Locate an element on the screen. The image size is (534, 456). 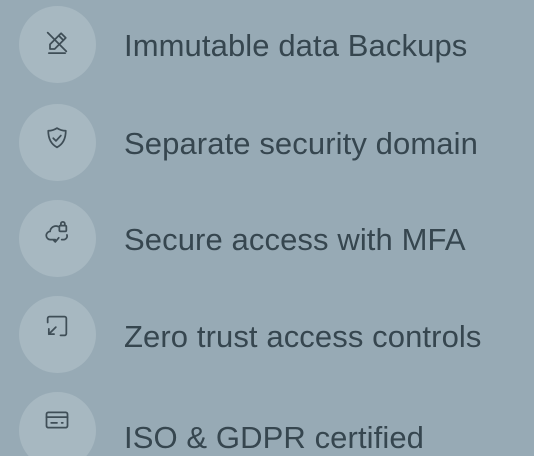
cloud-lock-icon is located at coordinates (56, 232).